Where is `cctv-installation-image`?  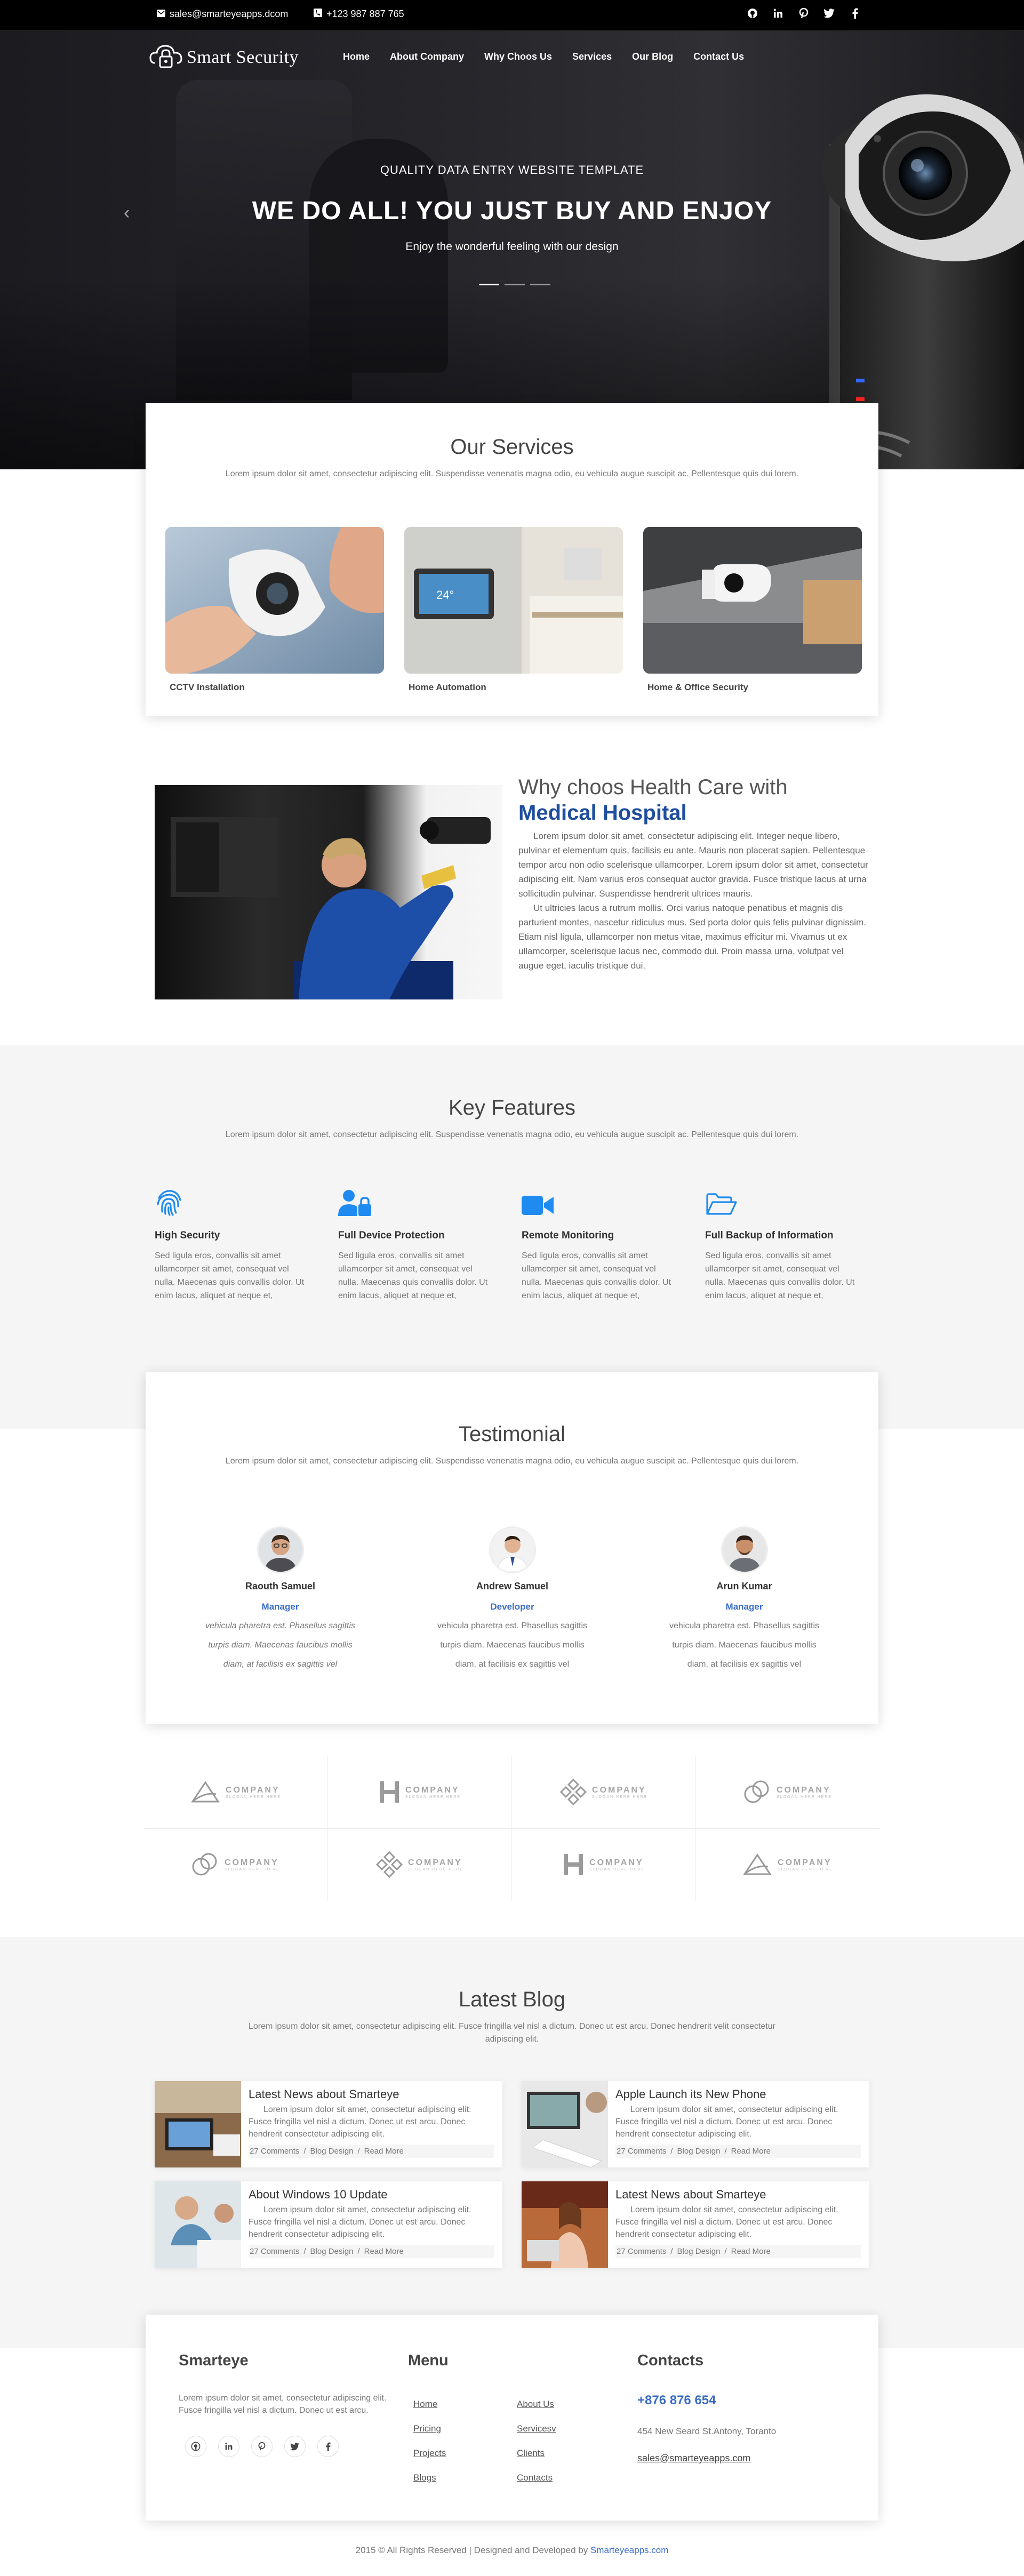
cctv-installation-image is located at coordinates (274, 600).